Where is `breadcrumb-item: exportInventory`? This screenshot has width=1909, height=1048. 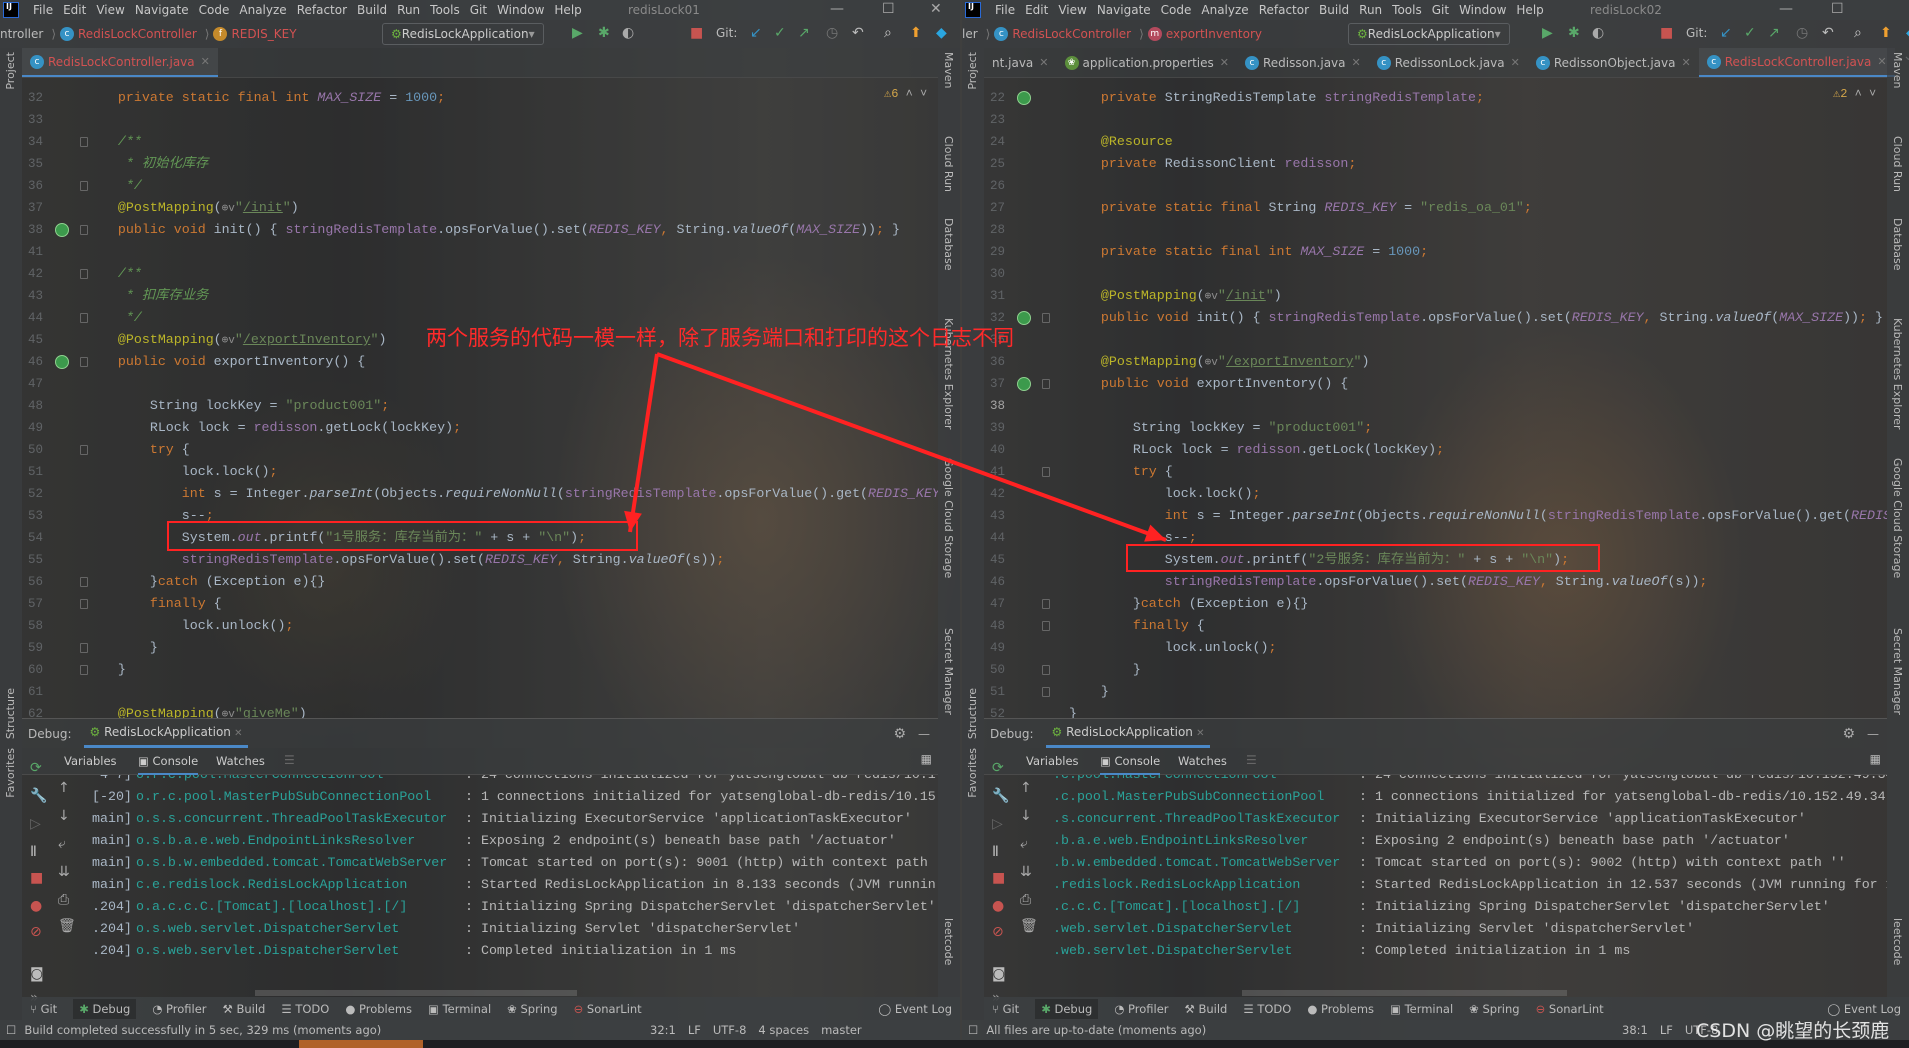
breadcrumb-item: exportInventory is located at coordinates (1214, 34).